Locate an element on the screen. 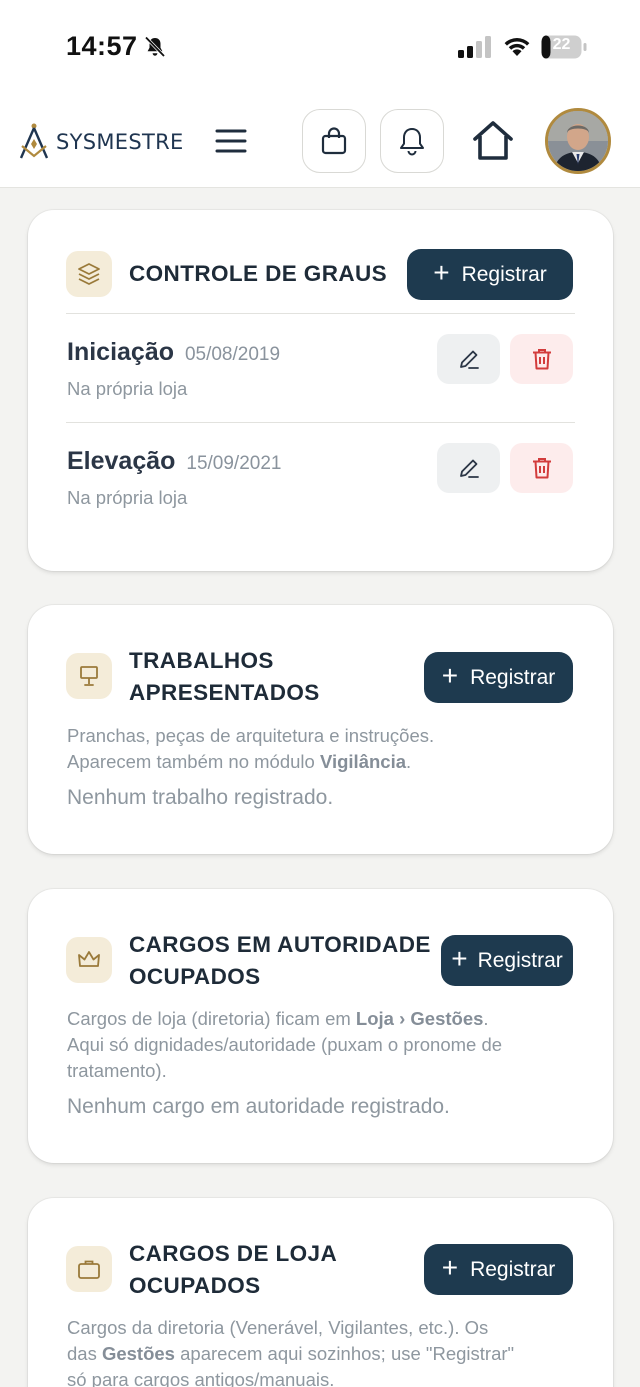 This screenshot has width=640, height=1387. notifications-button is located at coordinates (412, 141).